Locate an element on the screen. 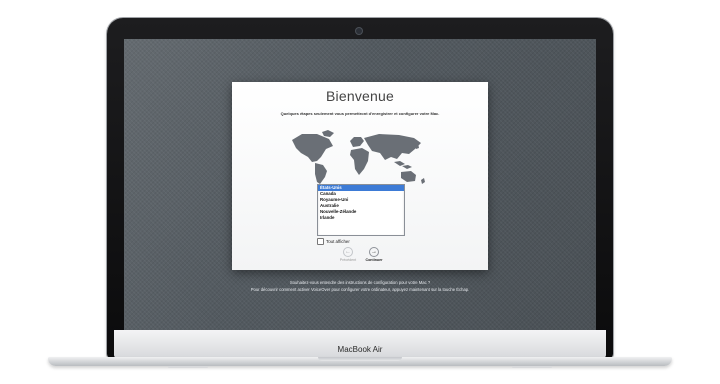 The height and width of the screenshot is (384, 720). world-map-icon is located at coordinates (358, 157).